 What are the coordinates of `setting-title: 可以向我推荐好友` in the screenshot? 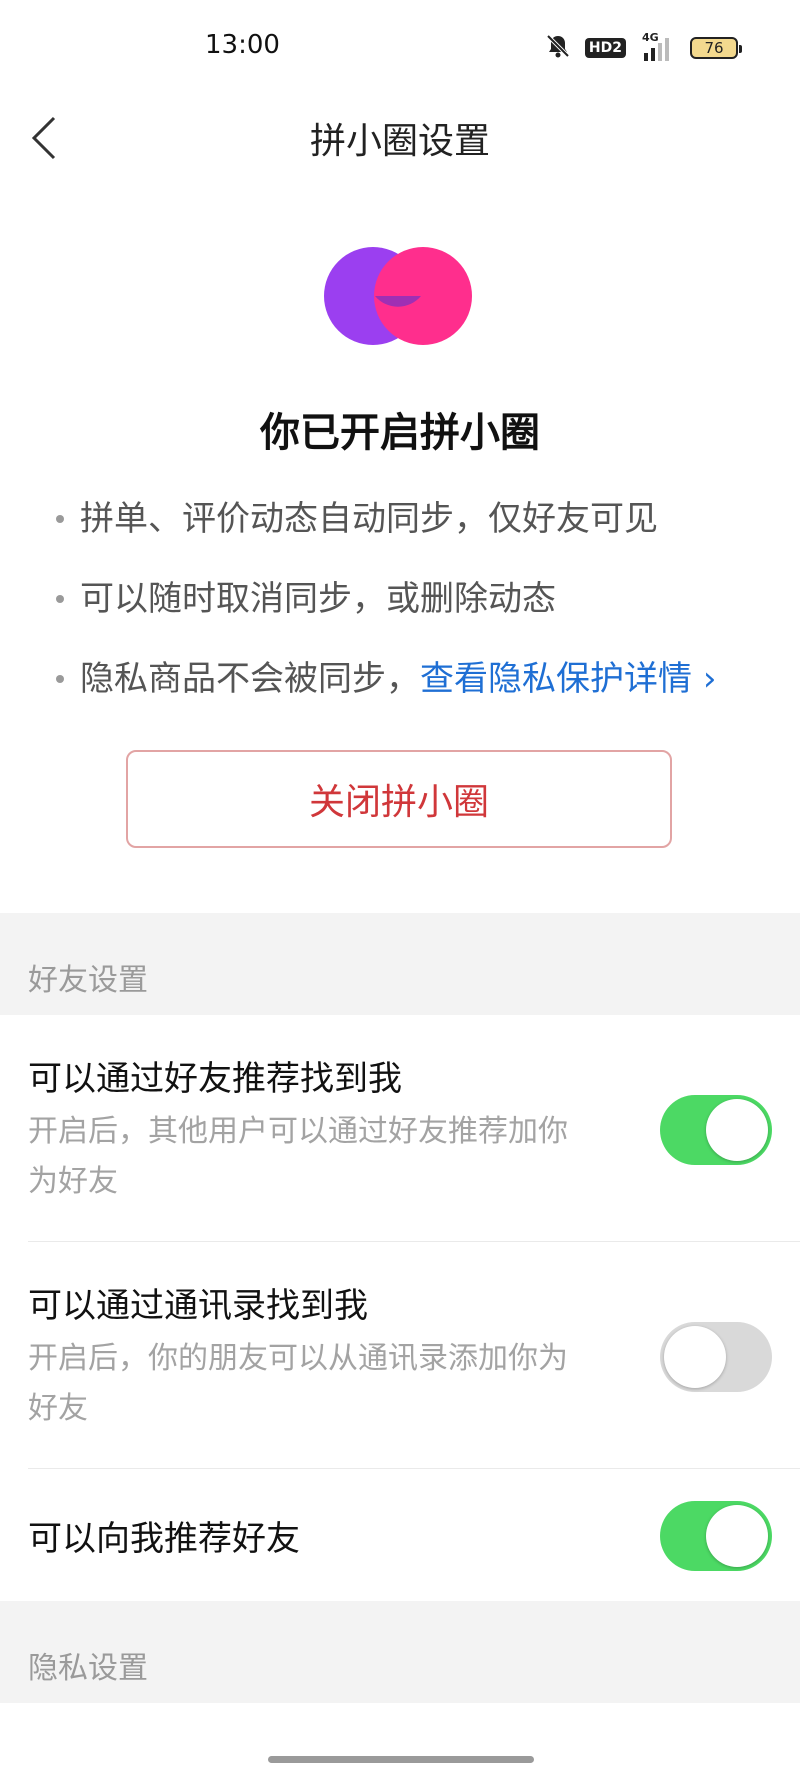 It's located at (164, 1539).